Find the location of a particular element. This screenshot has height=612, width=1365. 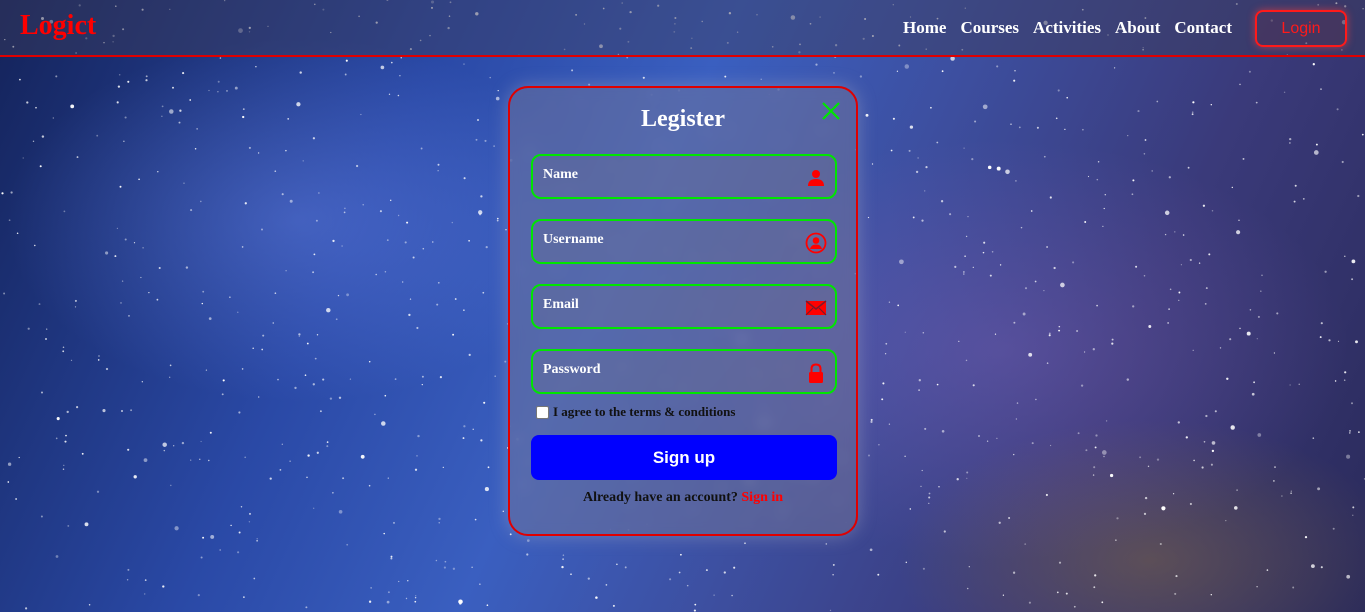

site-logo: Logict is located at coordinates (58, 26).